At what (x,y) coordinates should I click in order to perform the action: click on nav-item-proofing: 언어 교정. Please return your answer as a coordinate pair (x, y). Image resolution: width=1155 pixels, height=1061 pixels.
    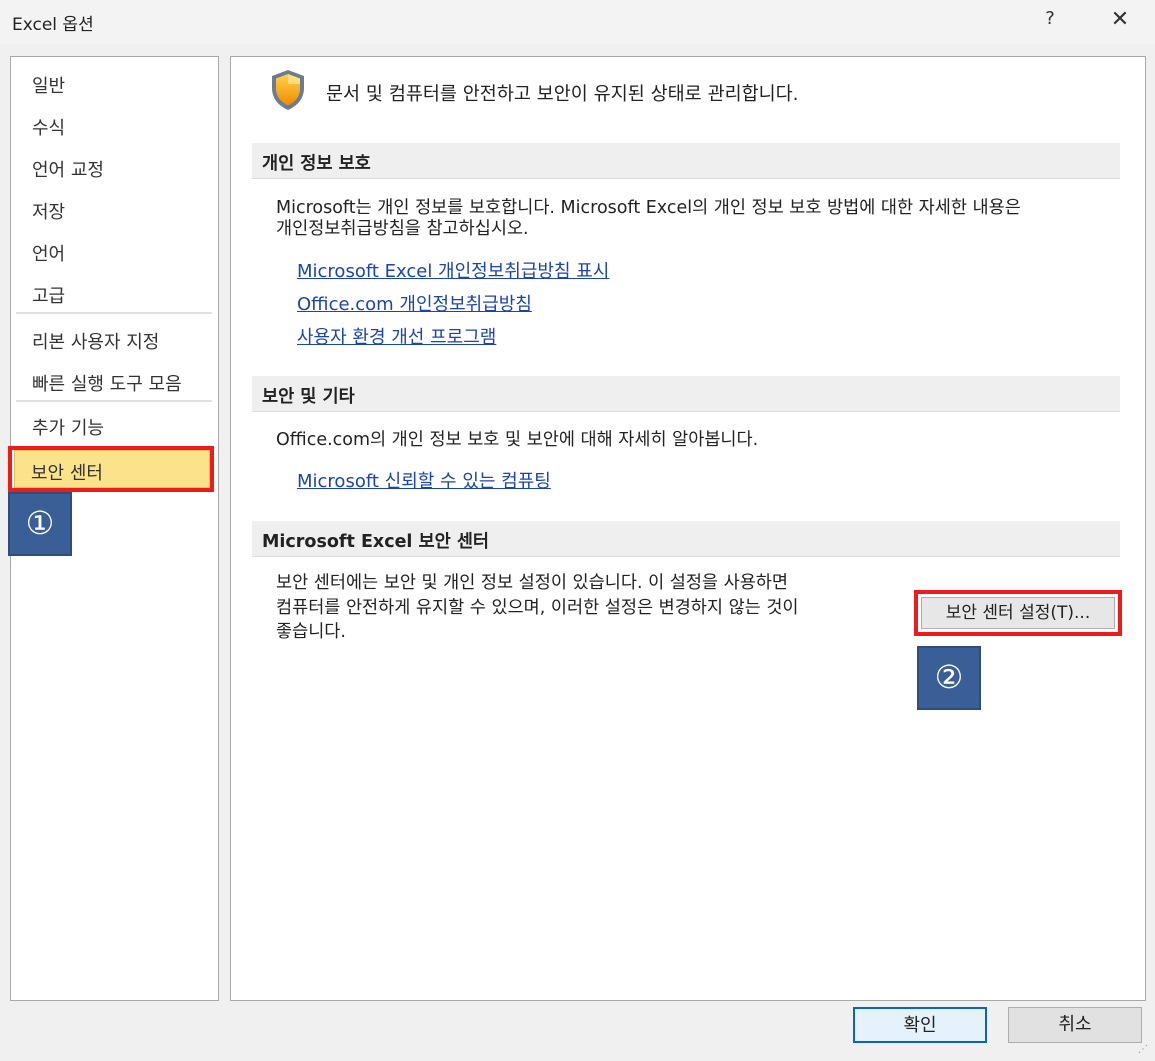
    Looking at the image, I should click on (114, 166).